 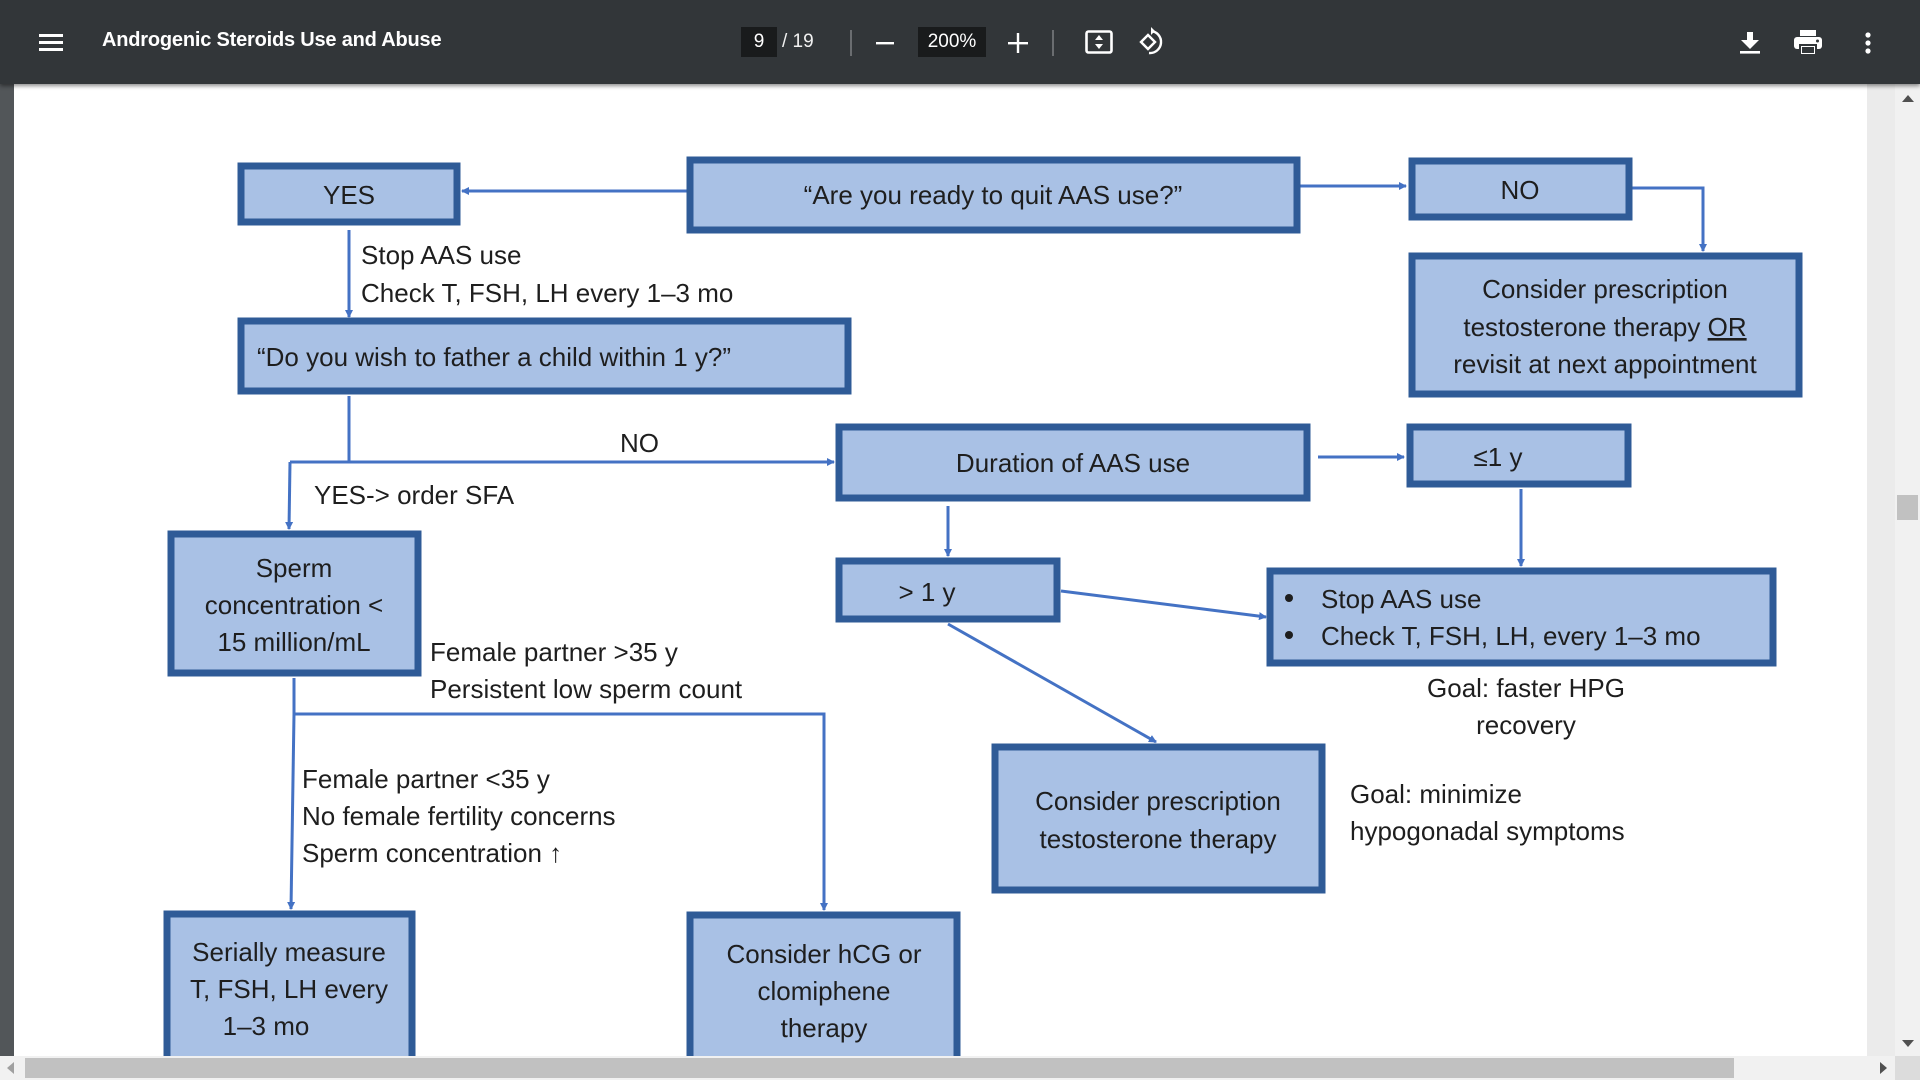 I want to click on fit-to-page-icon, so click(x=1099, y=42).